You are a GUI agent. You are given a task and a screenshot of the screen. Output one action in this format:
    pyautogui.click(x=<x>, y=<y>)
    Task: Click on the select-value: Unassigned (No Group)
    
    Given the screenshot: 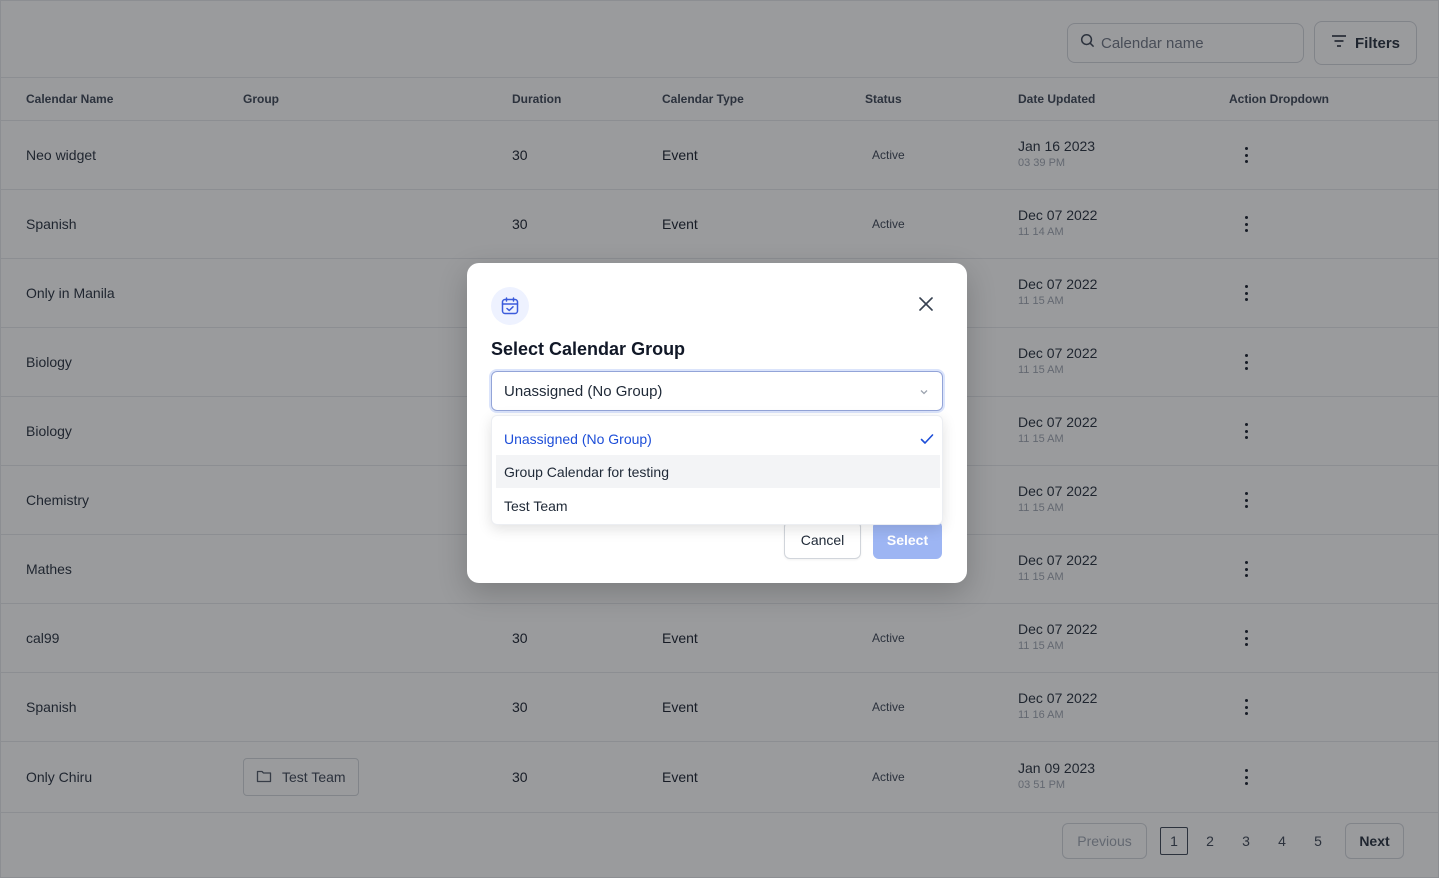 What is the action you would take?
    pyautogui.click(x=583, y=391)
    